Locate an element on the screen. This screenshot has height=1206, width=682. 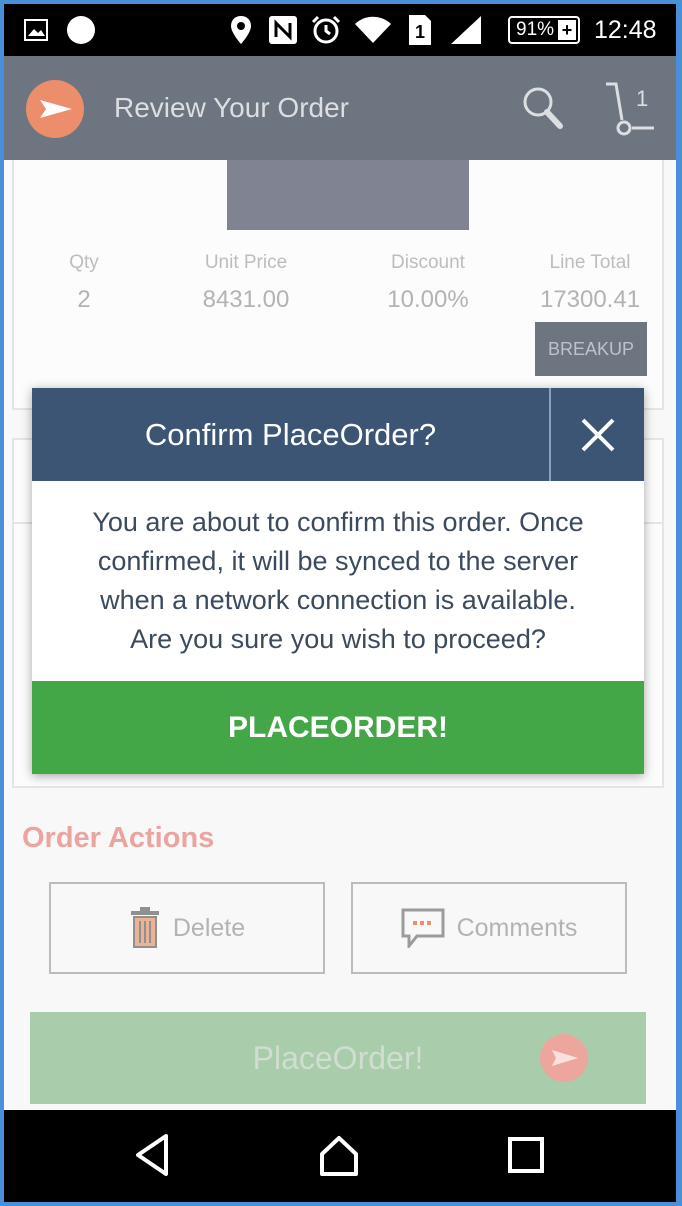
dialog-header: Confirm PlaceOrder? is located at coordinates (338, 434).